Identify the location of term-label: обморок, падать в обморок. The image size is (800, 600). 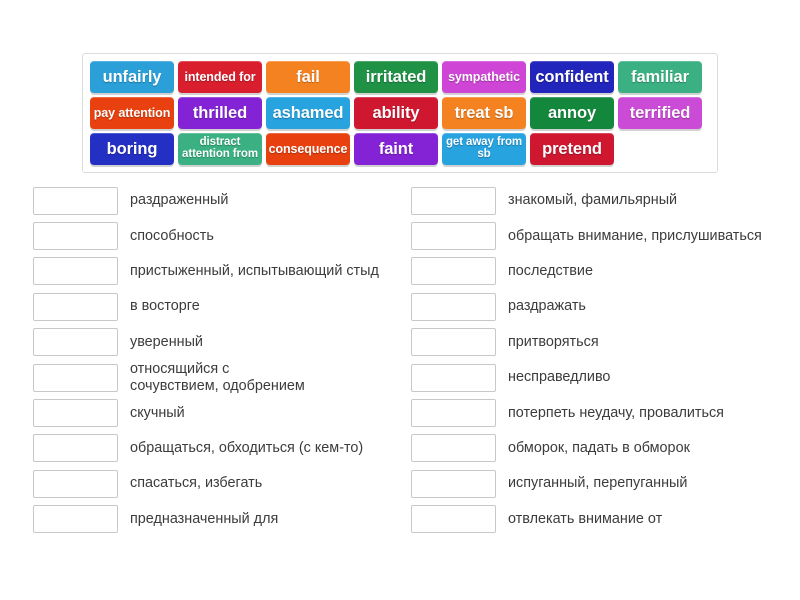
(599, 447).